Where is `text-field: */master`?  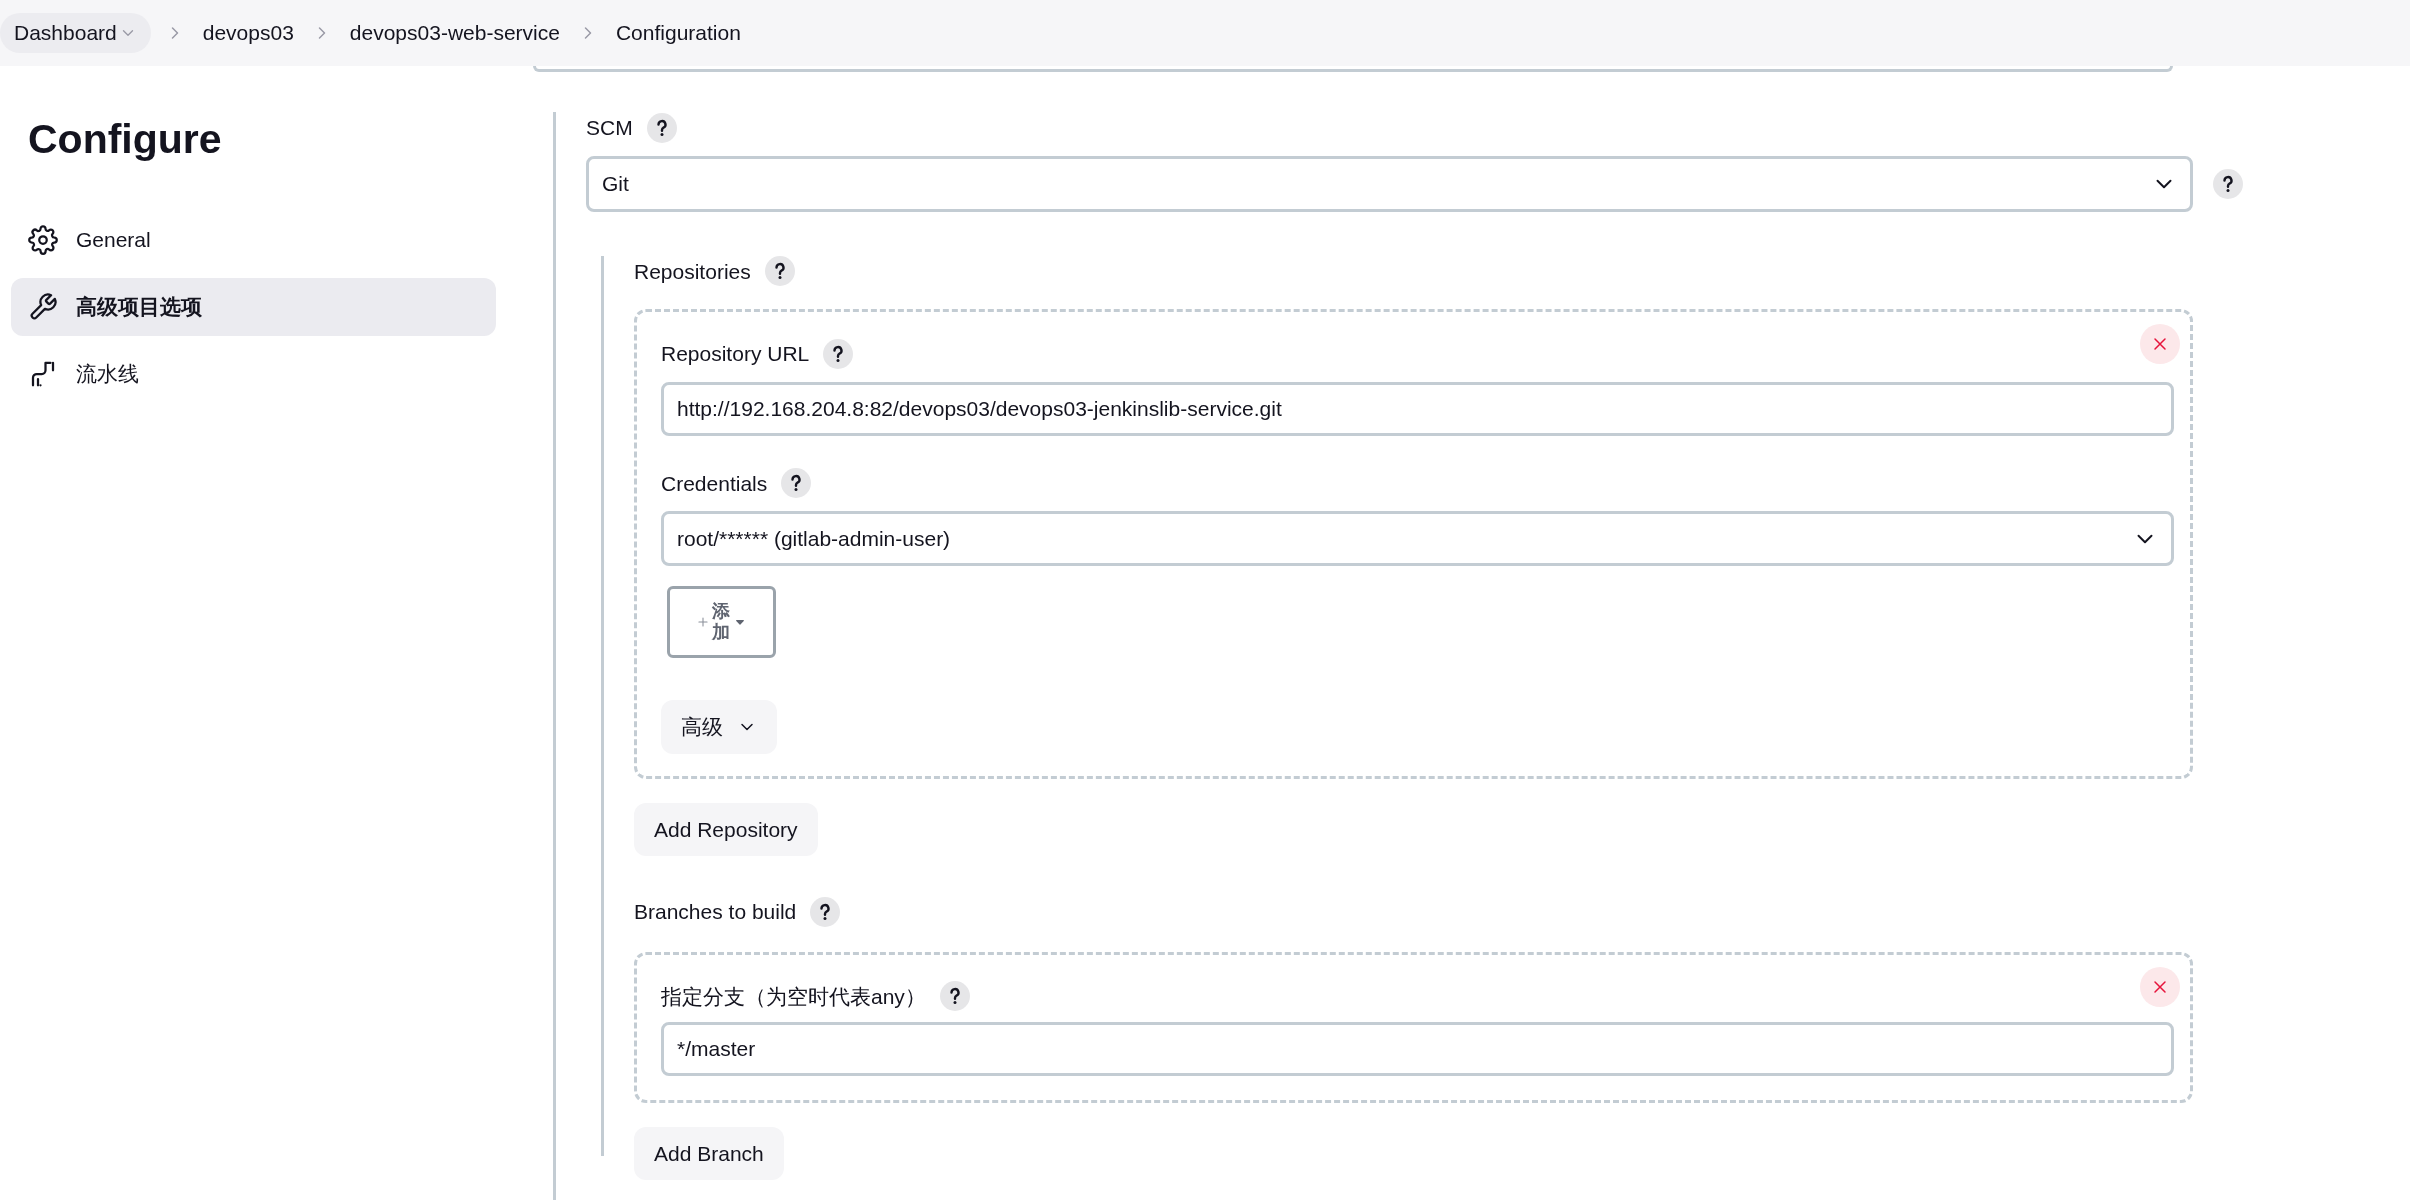
text-field: */master is located at coordinates (1417, 1049).